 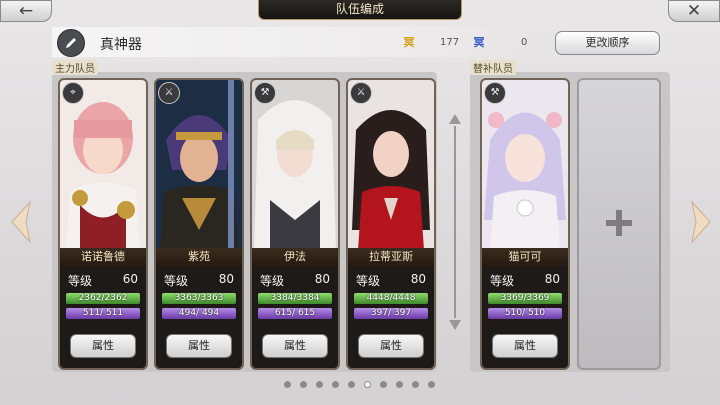 I want to click on chevron-right-icon, so click(x=701, y=222).